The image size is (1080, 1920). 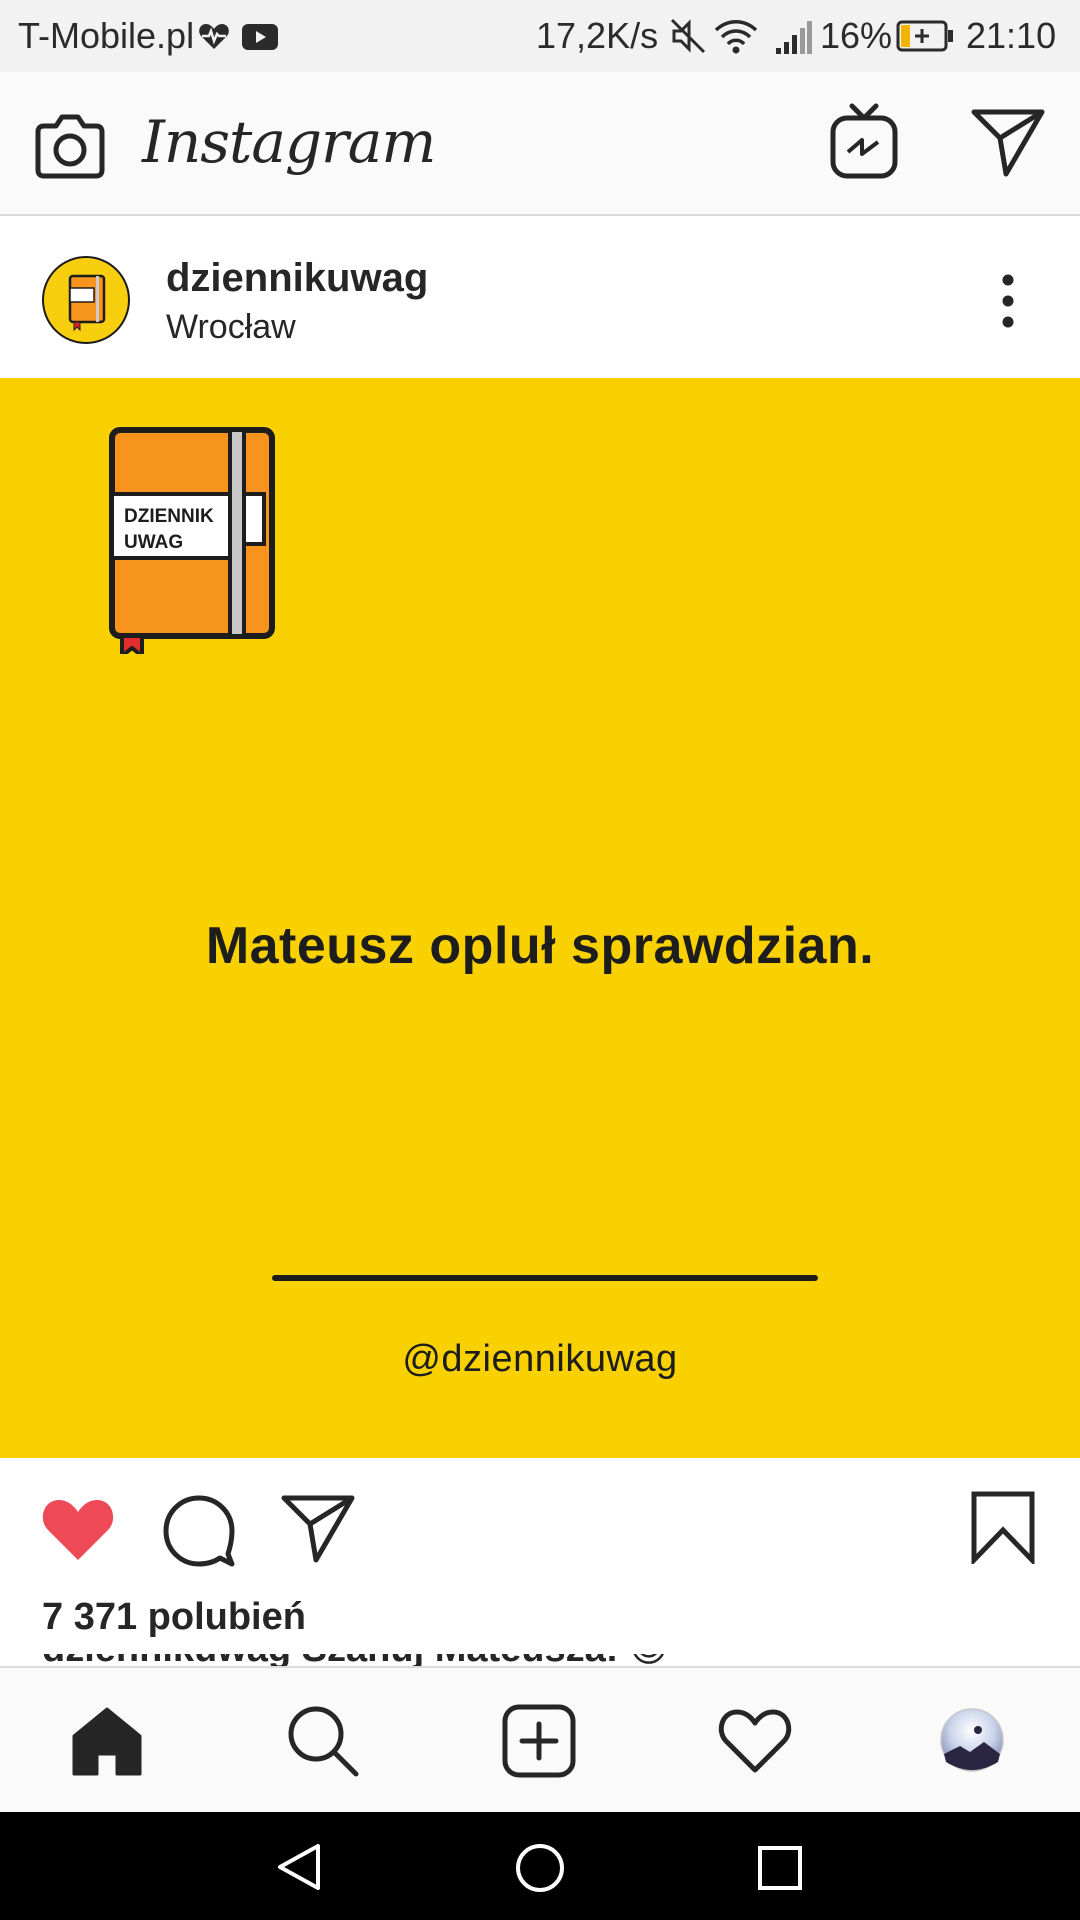 What do you see at coordinates (1011, 35) in the screenshot?
I see `clock: 21:10` at bounding box center [1011, 35].